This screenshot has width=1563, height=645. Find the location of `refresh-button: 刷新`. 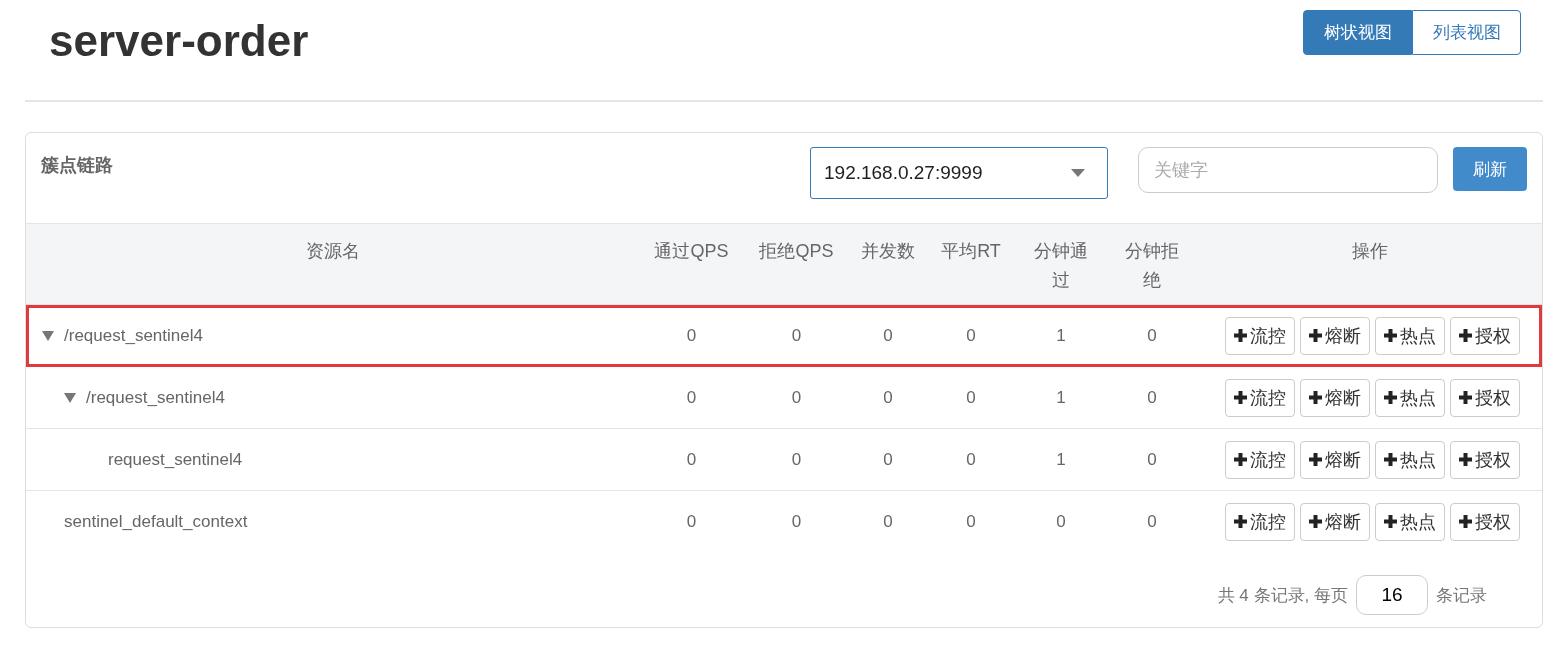

refresh-button: 刷新 is located at coordinates (1490, 169).